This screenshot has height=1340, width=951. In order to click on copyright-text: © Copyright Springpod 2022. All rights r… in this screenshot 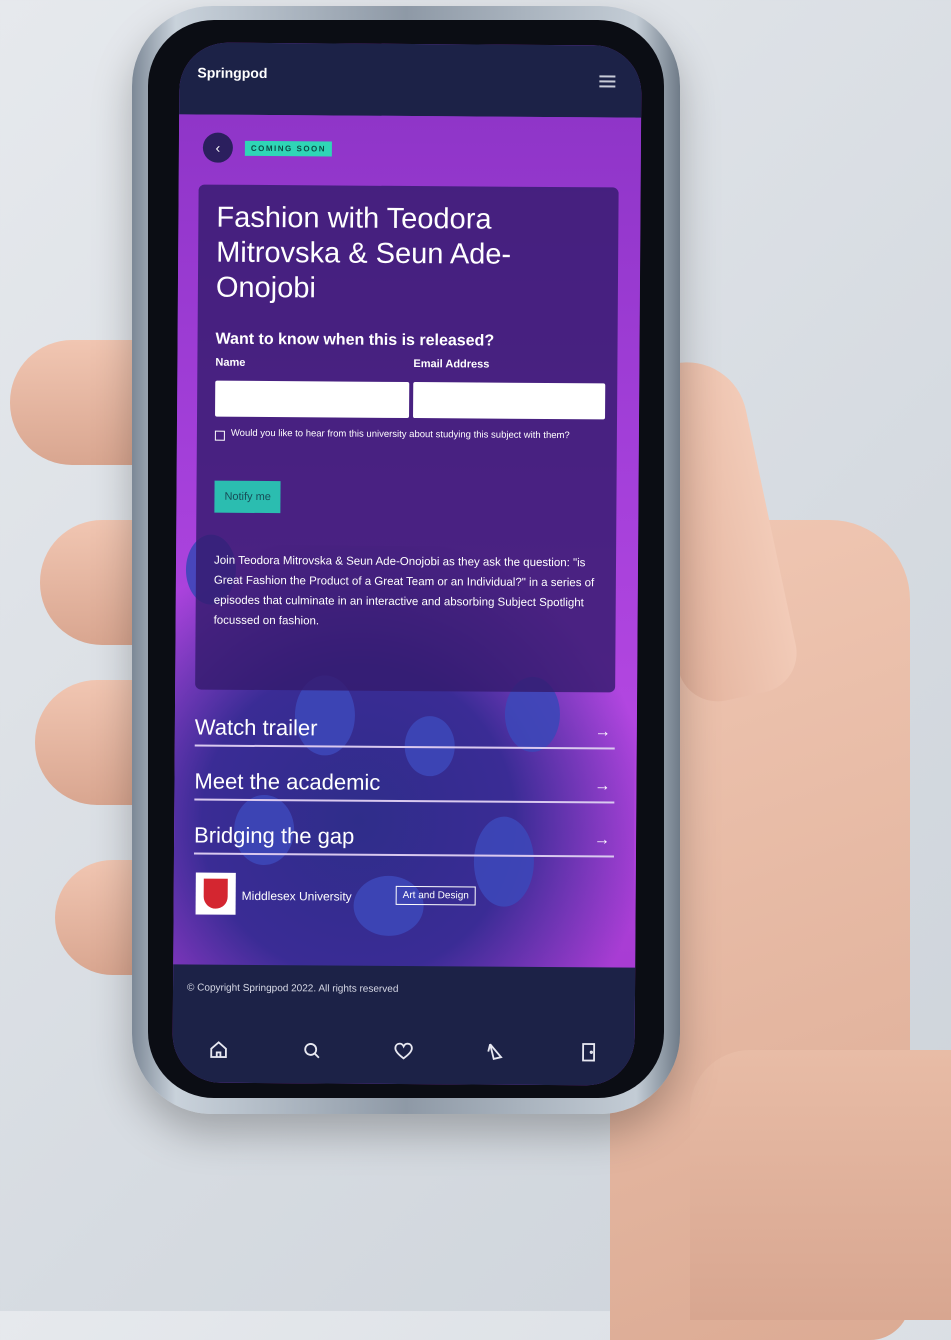, I will do `click(292, 988)`.